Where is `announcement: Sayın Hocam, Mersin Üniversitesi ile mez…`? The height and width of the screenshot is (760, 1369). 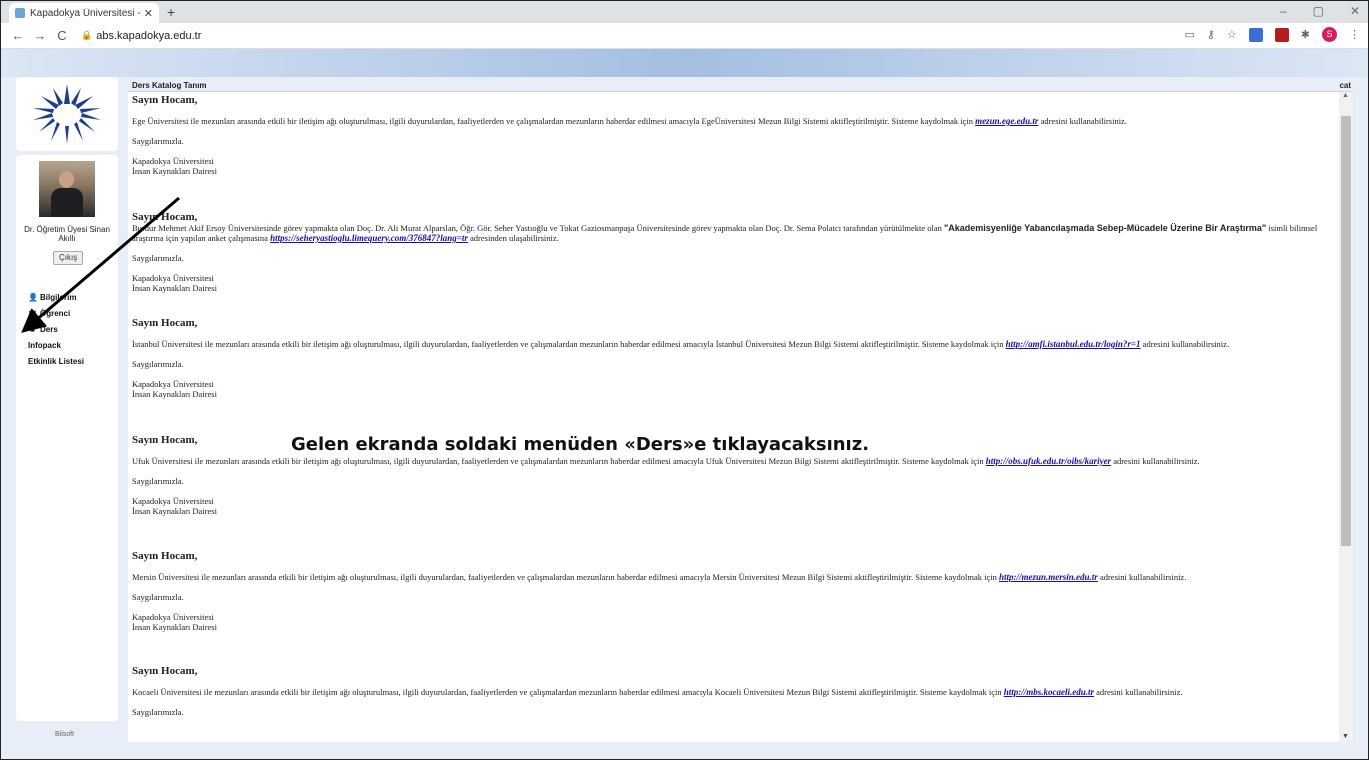
announcement: Sayın Hocam, Mersin Üniversitesi ile mez… is located at coordinates (731, 591).